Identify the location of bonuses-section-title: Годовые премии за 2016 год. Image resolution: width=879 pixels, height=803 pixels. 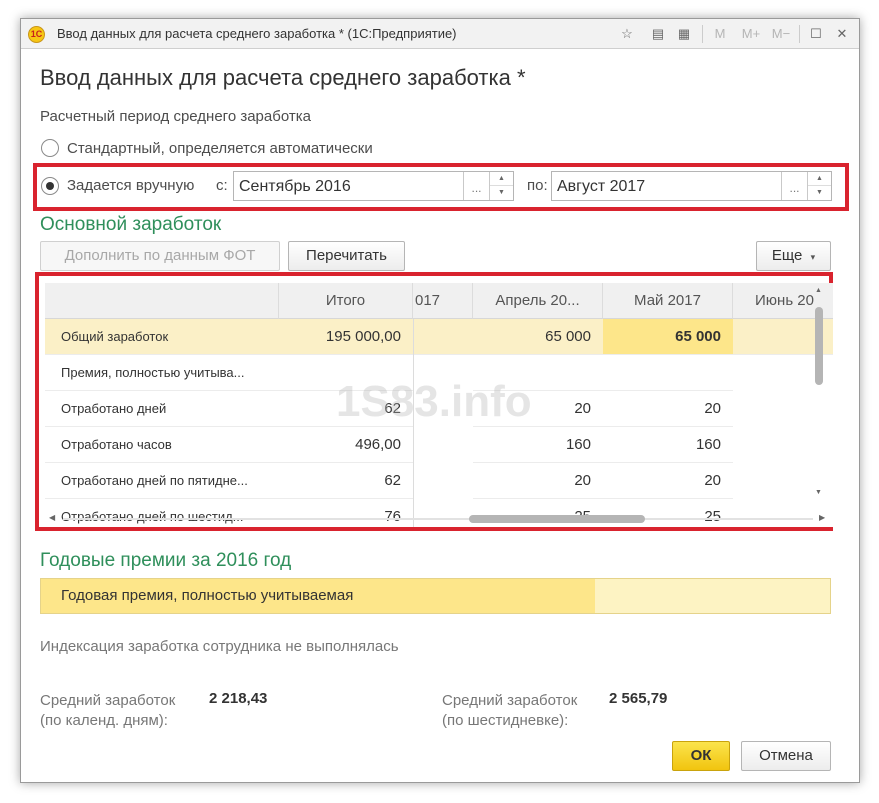
(166, 560).